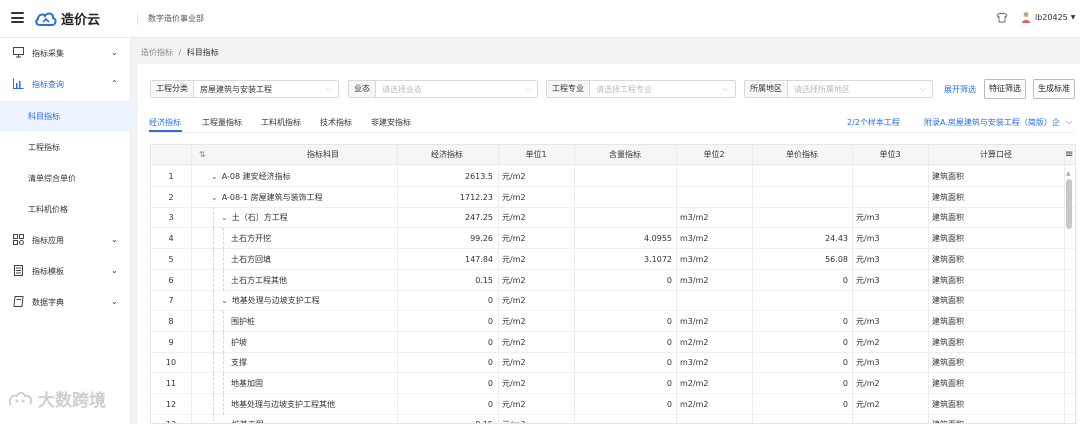 Image resolution: width=1080 pixels, height=424 pixels. I want to click on vertical-scrollbar, so click(1069, 204).